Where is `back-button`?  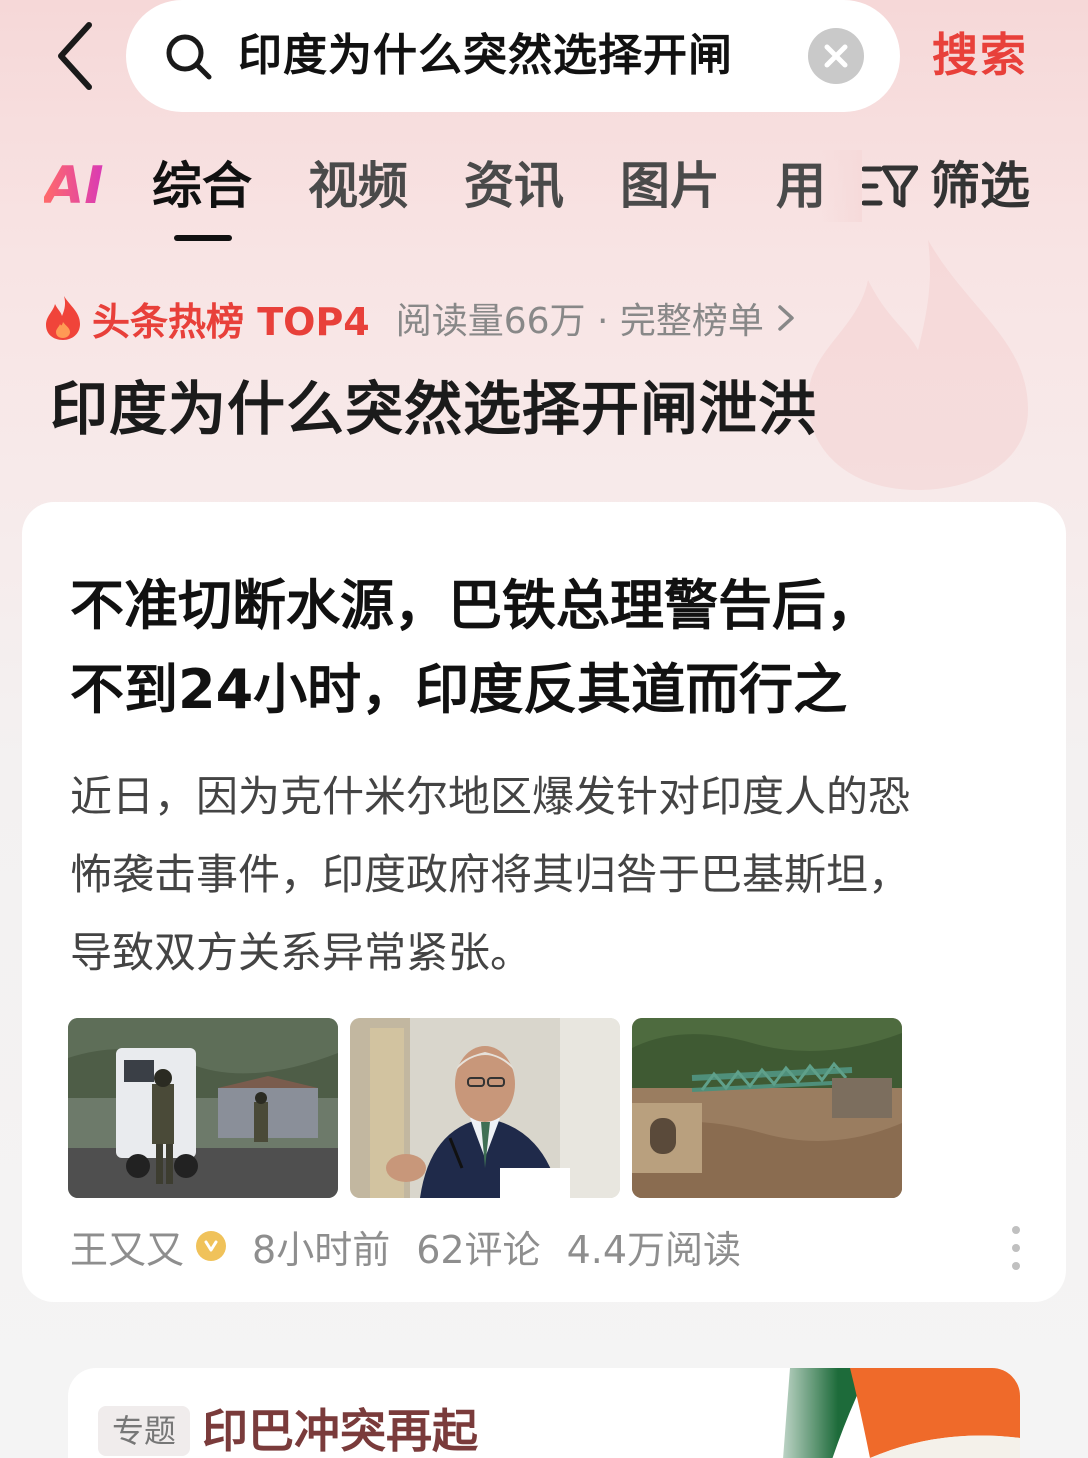
back-button is located at coordinates (75, 56).